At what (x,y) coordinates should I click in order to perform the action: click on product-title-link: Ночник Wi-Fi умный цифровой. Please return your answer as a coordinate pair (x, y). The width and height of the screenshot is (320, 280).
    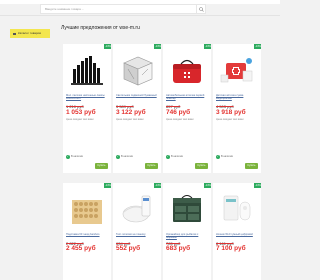
    Looking at the image, I should click on (237, 236).